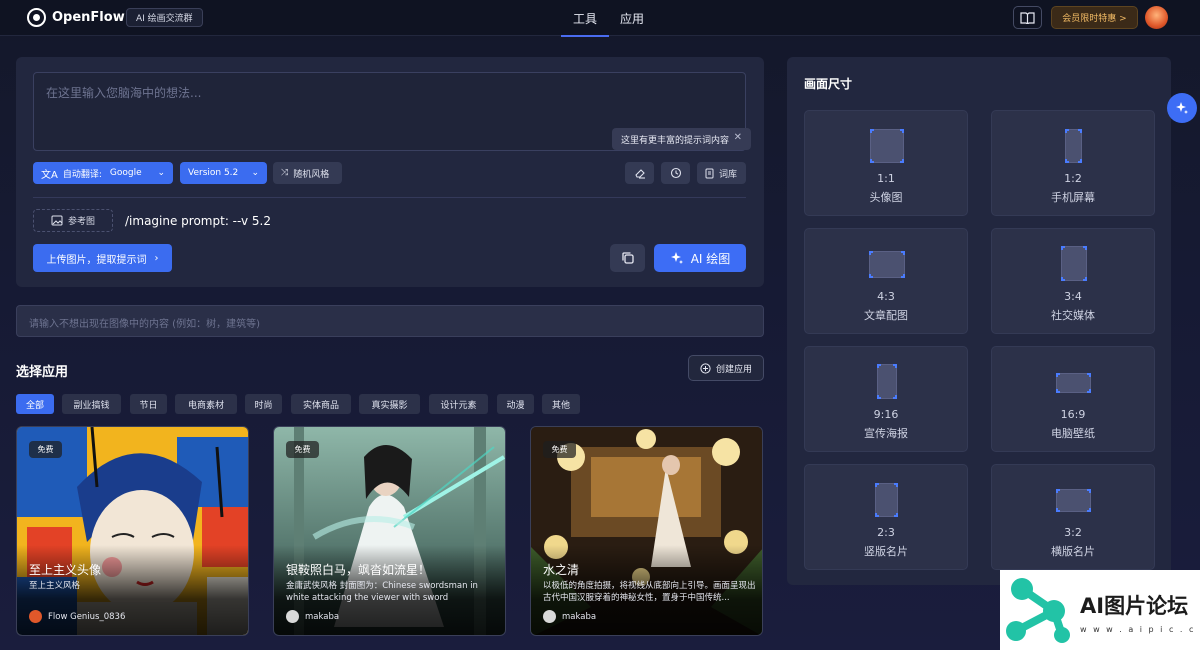 Image resolution: width=1200 pixels, height=650 pixels. Describe the element at coordinates (886, 315) in the screenshot. I see `ratio-name: 文章配图` at that location.